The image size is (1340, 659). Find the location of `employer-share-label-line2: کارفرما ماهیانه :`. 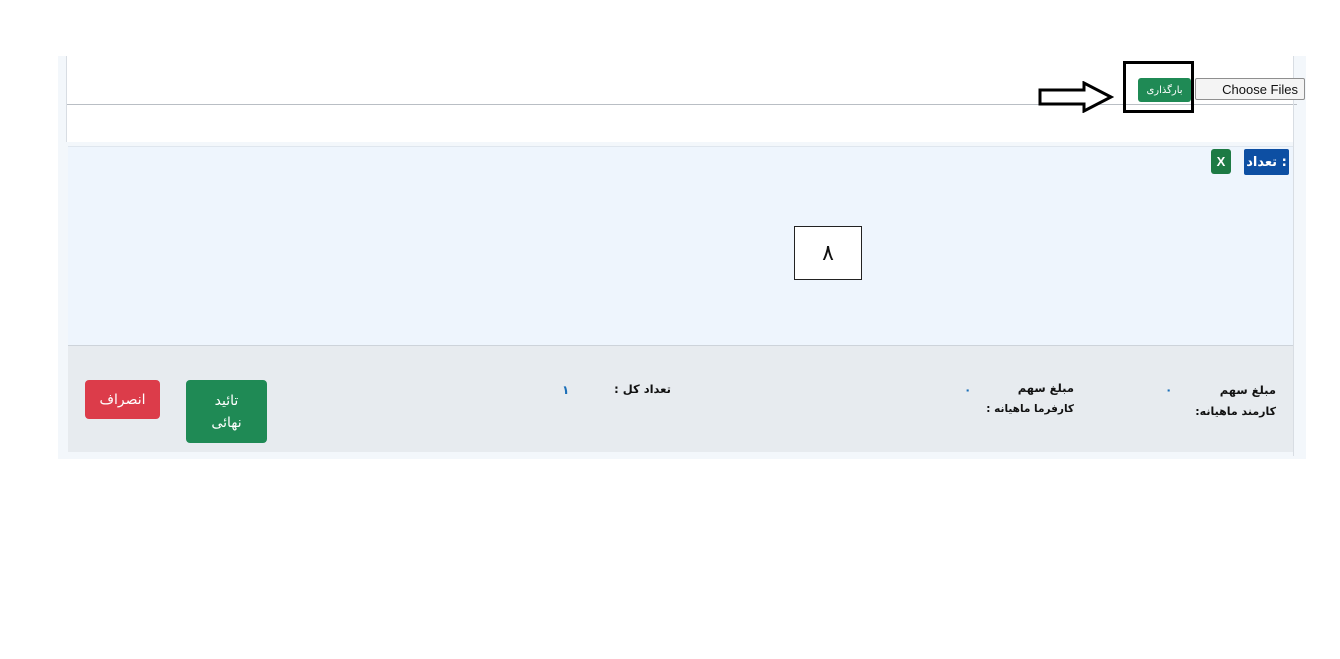

employer-share-label-line2: کارفرما ماهیانه : is located at coordinates (1030, 409).